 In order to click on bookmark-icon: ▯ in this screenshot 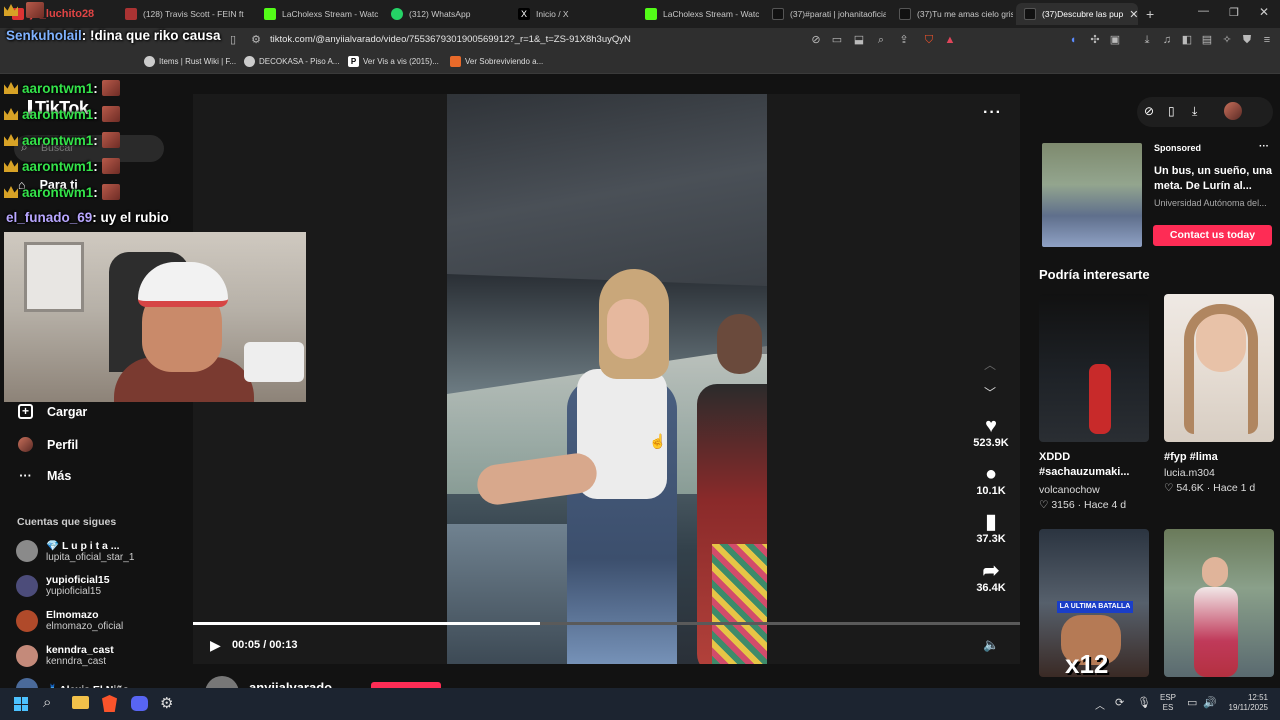, I will do `click(233, 40)`.